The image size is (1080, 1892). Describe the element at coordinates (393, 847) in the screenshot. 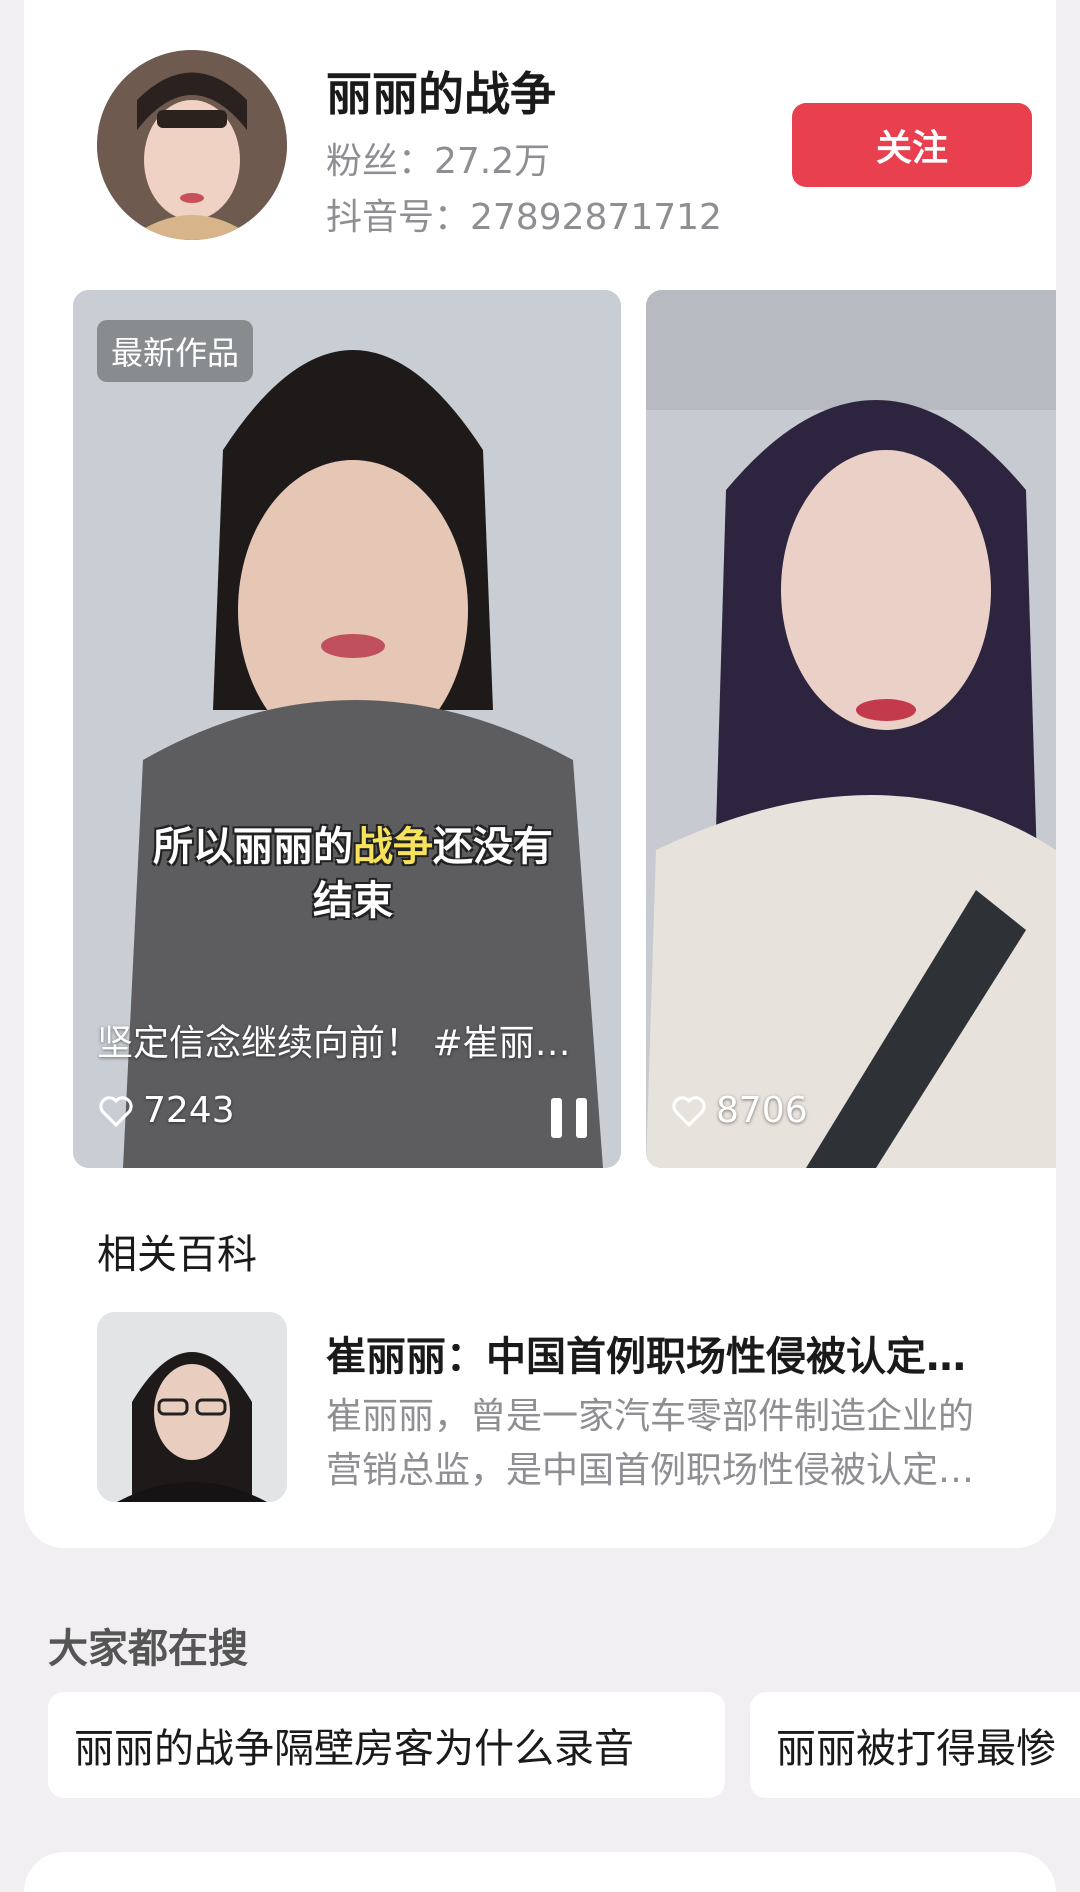

I see `subtitle-highlight: 战争` at that location.